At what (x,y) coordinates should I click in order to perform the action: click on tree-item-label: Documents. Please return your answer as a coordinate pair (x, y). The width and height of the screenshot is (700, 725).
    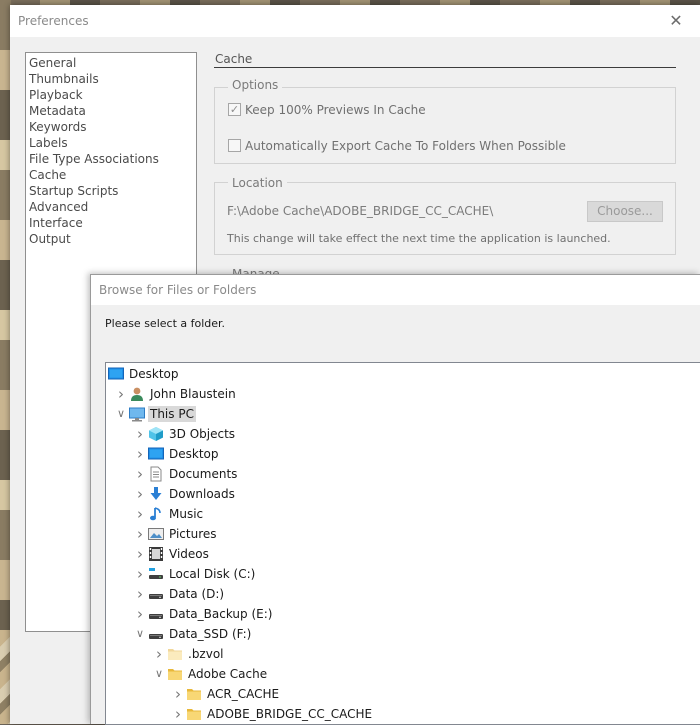
    Looking at the image, I should click on (203, 474).